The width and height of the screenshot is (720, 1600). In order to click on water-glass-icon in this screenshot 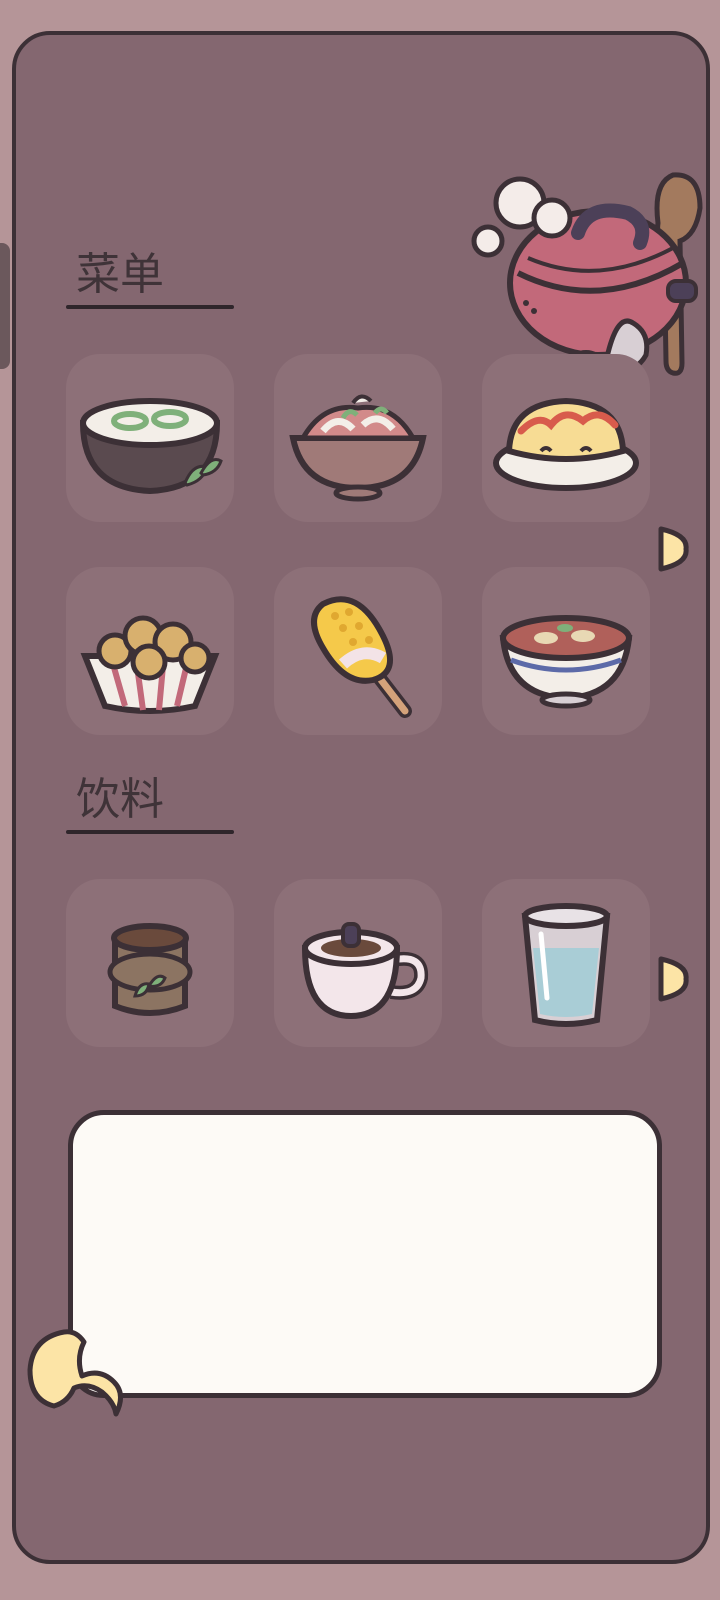, I will do `click(566, 965)`.